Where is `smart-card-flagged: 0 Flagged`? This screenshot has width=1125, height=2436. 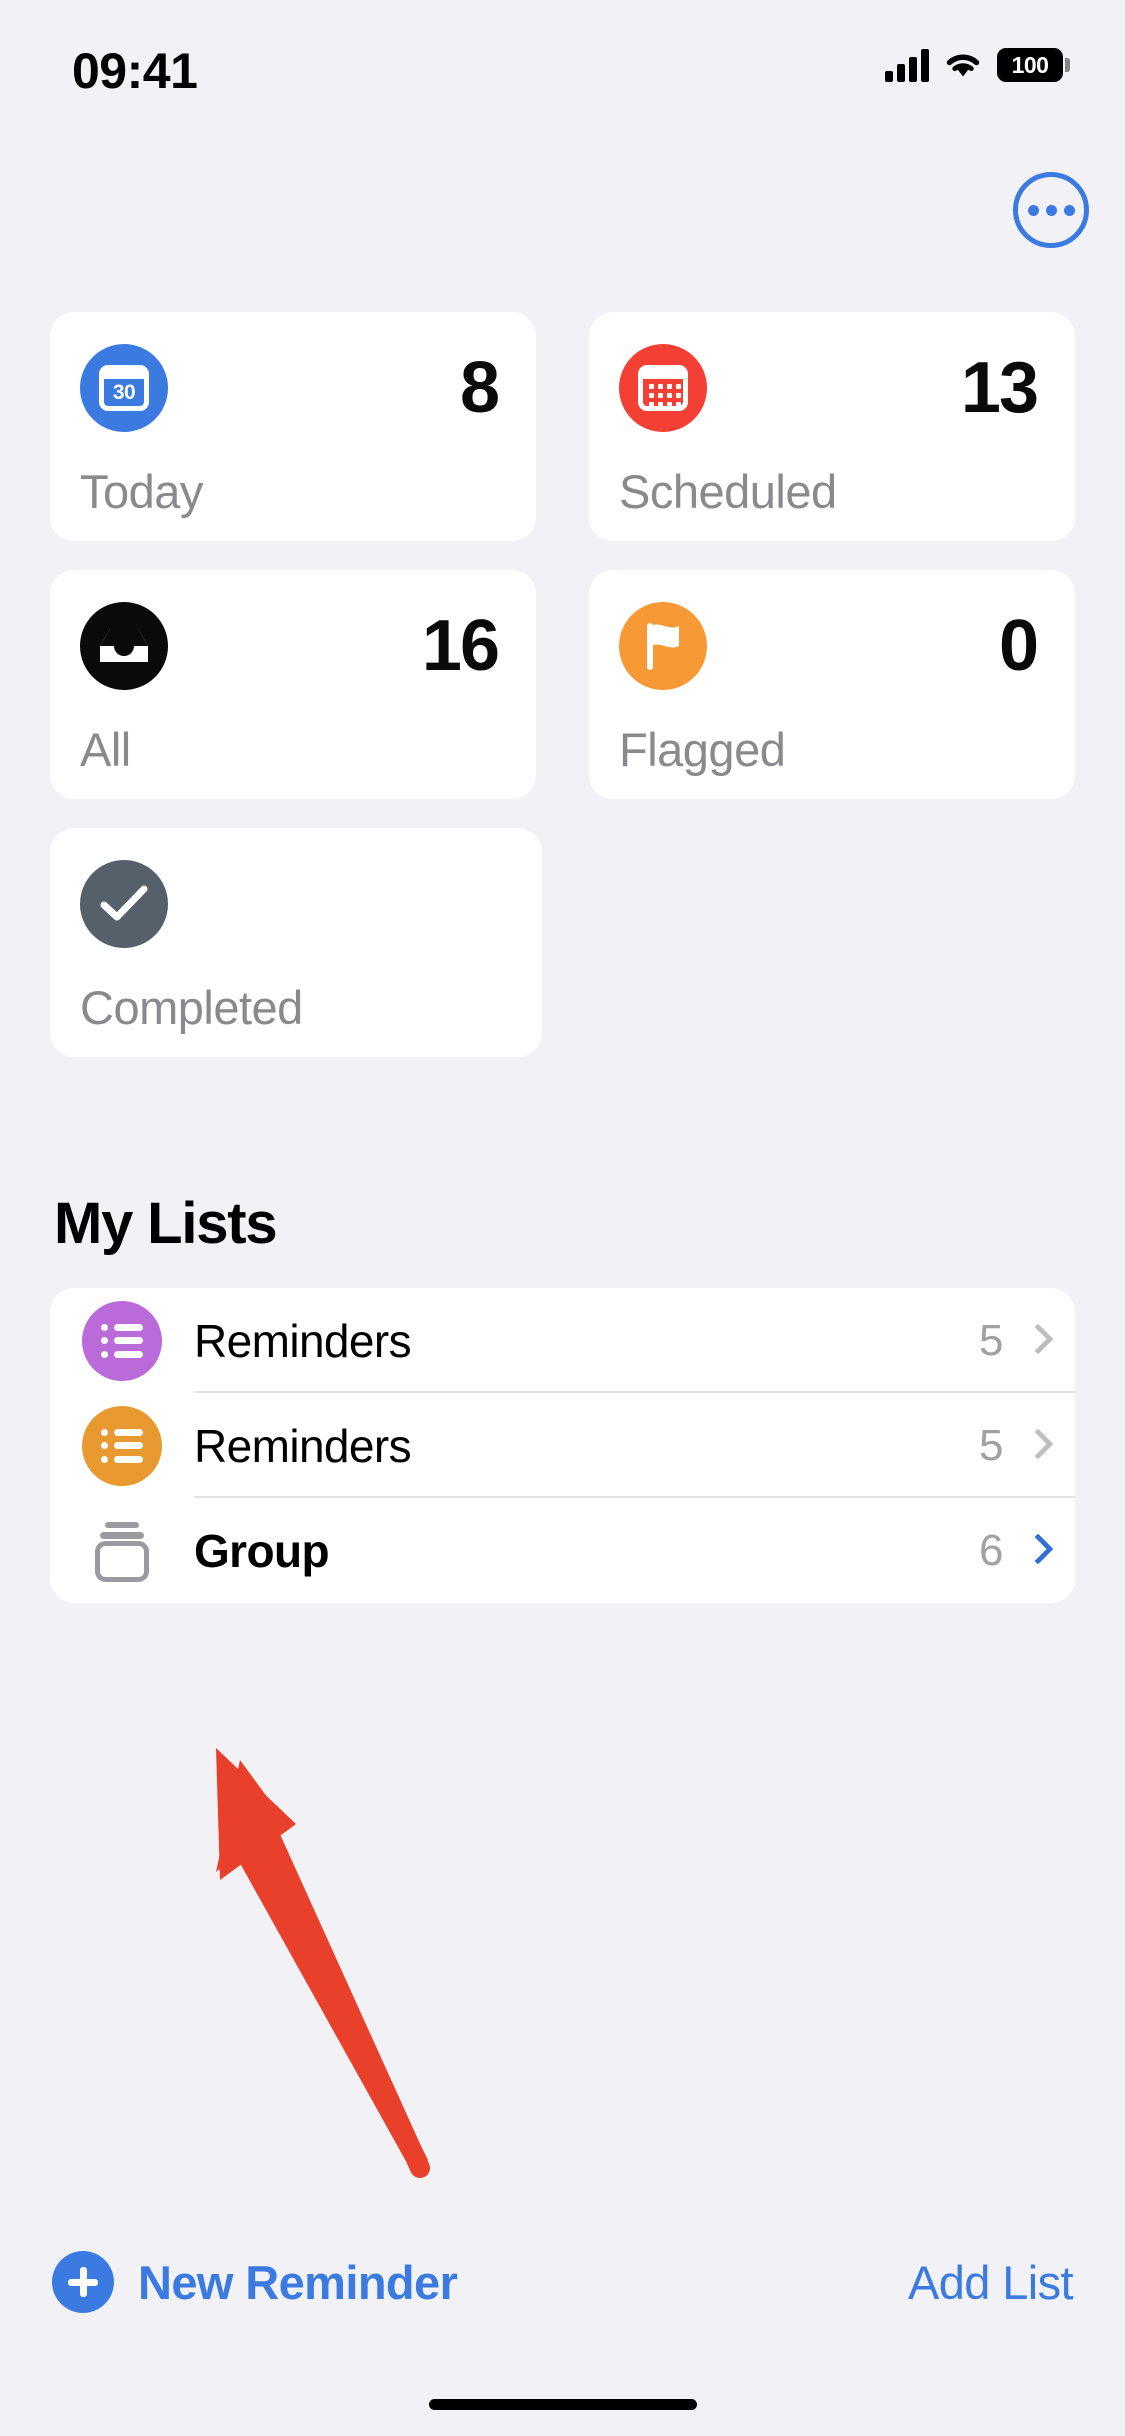 smart-card-flagged: 0 Flagged is located at coordinates (832, 684).